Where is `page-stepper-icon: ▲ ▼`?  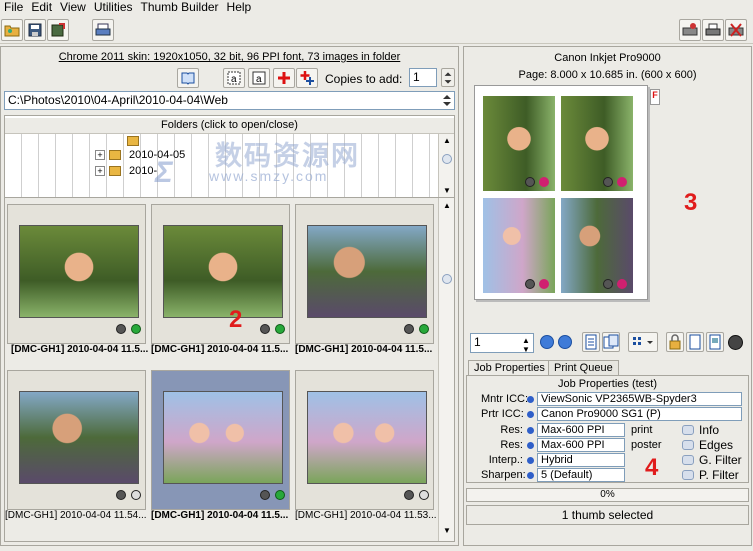 page-stepper-icon: ▲ ▼ is located at coordinates (526, 345).